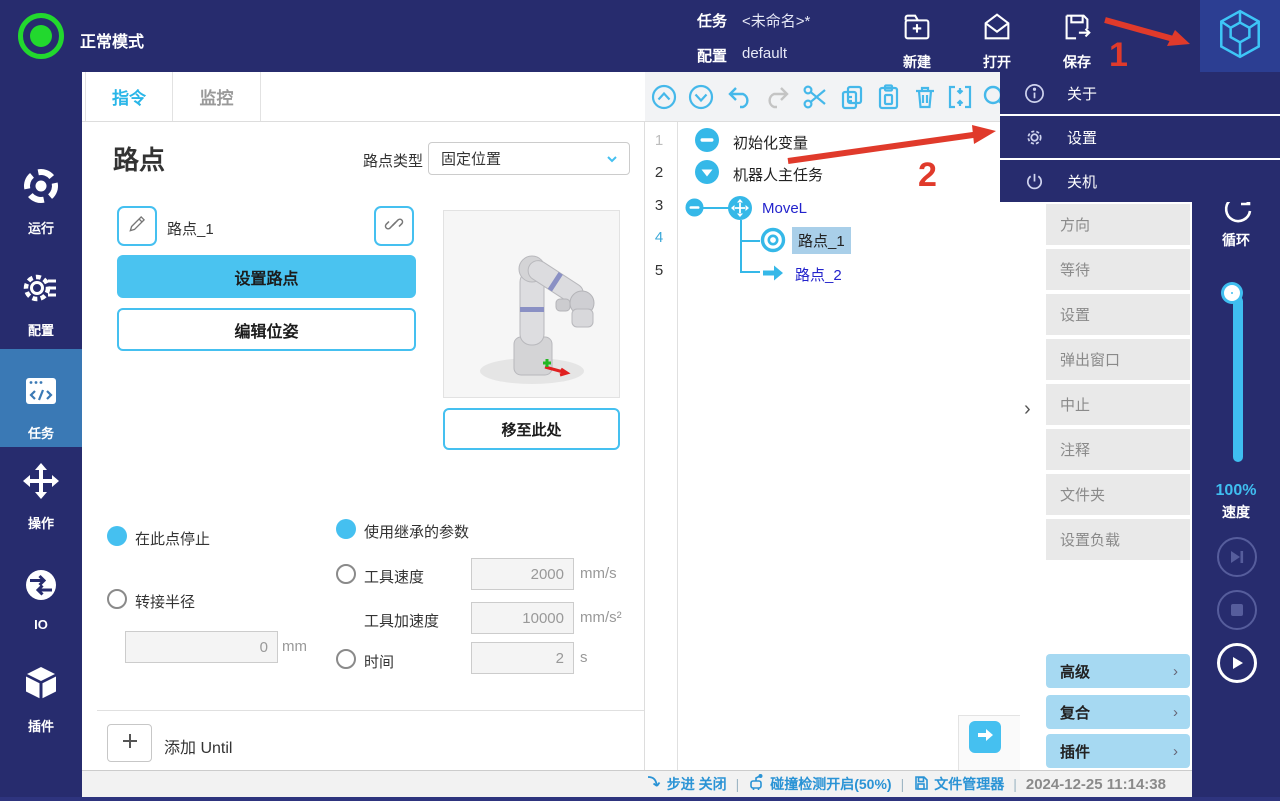 The height and width of the screenshot is (801, 1280). Describe the element at coordinates (129, 96) in the screenshot. I see `tab-command: 指令` at that location.